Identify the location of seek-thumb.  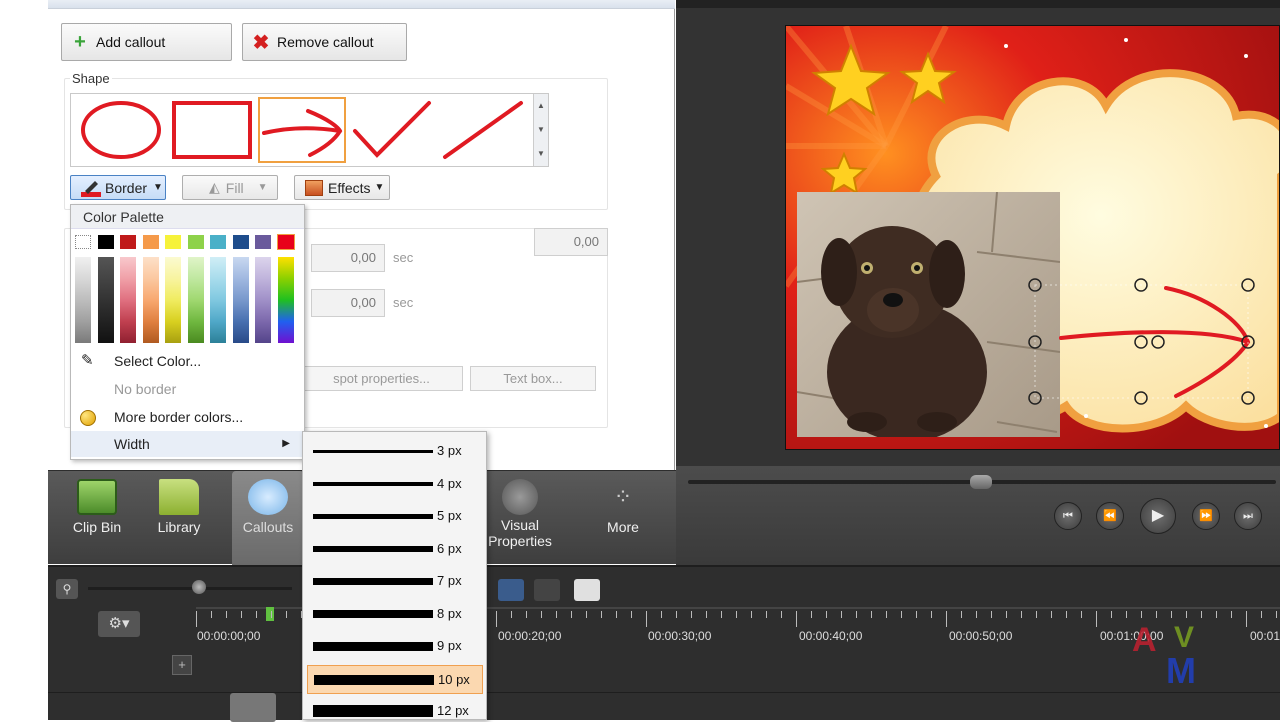
(981, 482).